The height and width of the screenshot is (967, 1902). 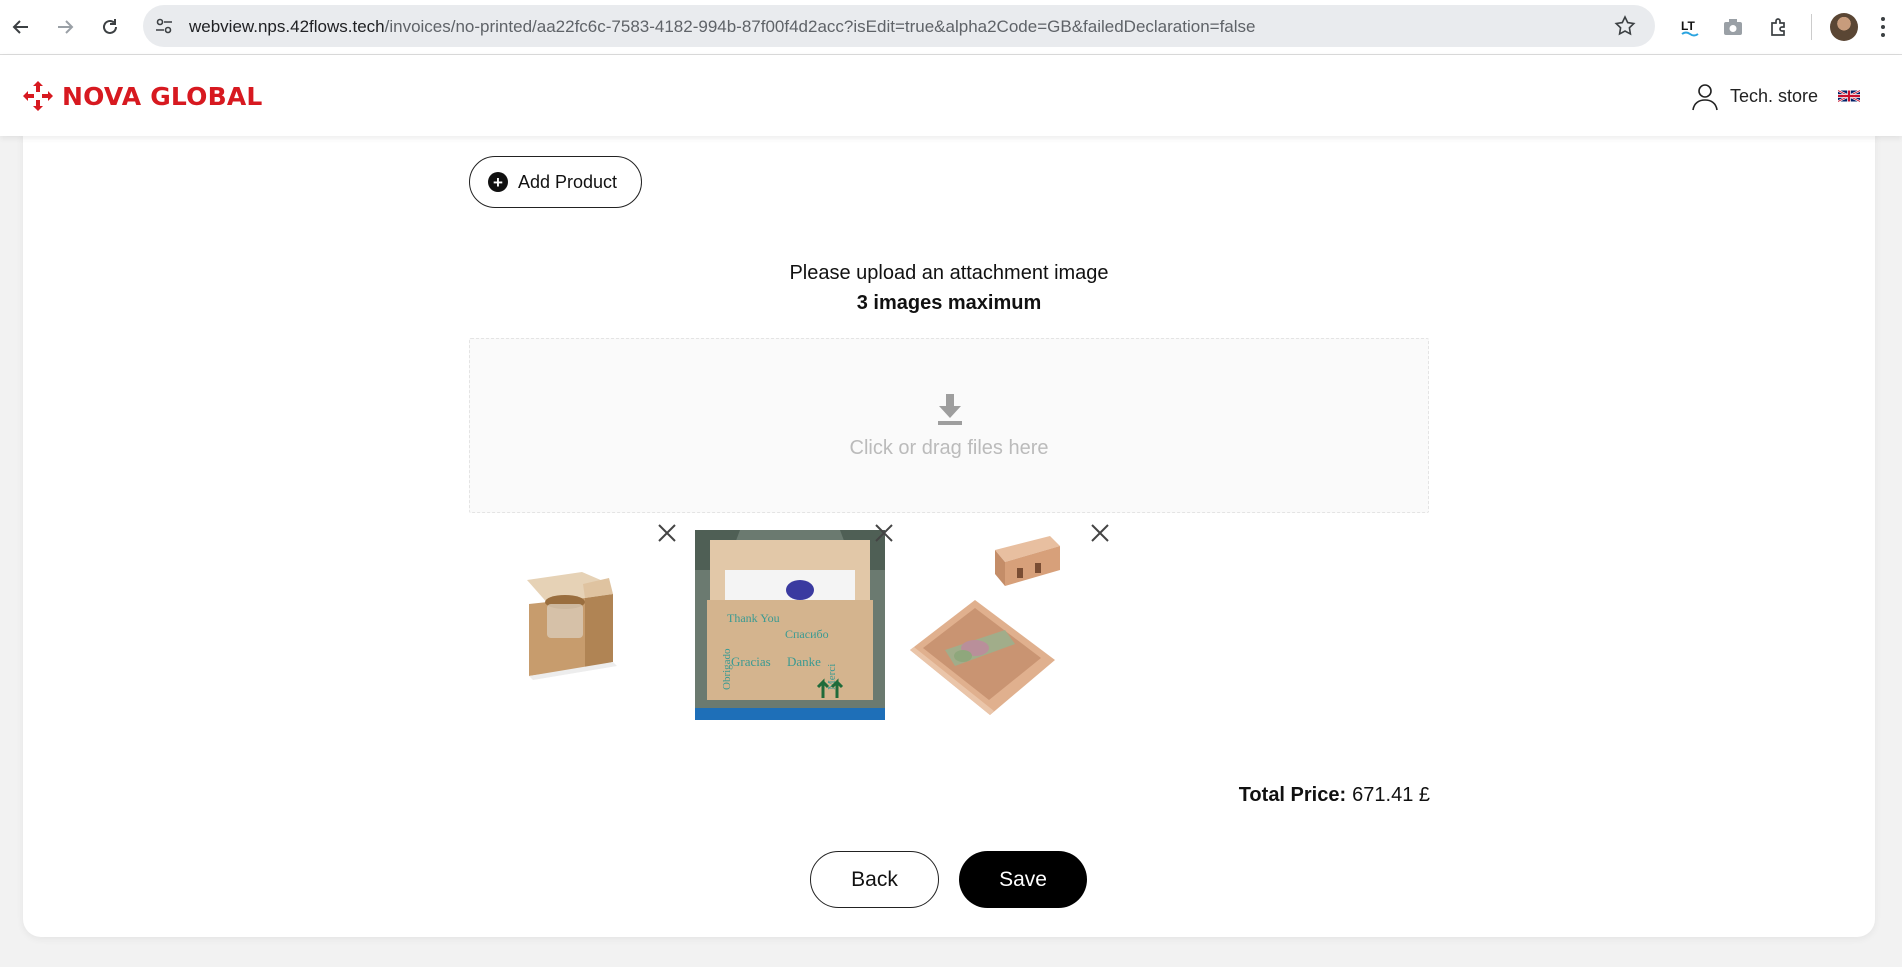 I want to click on remove-attachment-1-icon, so click(x=667, y=533).